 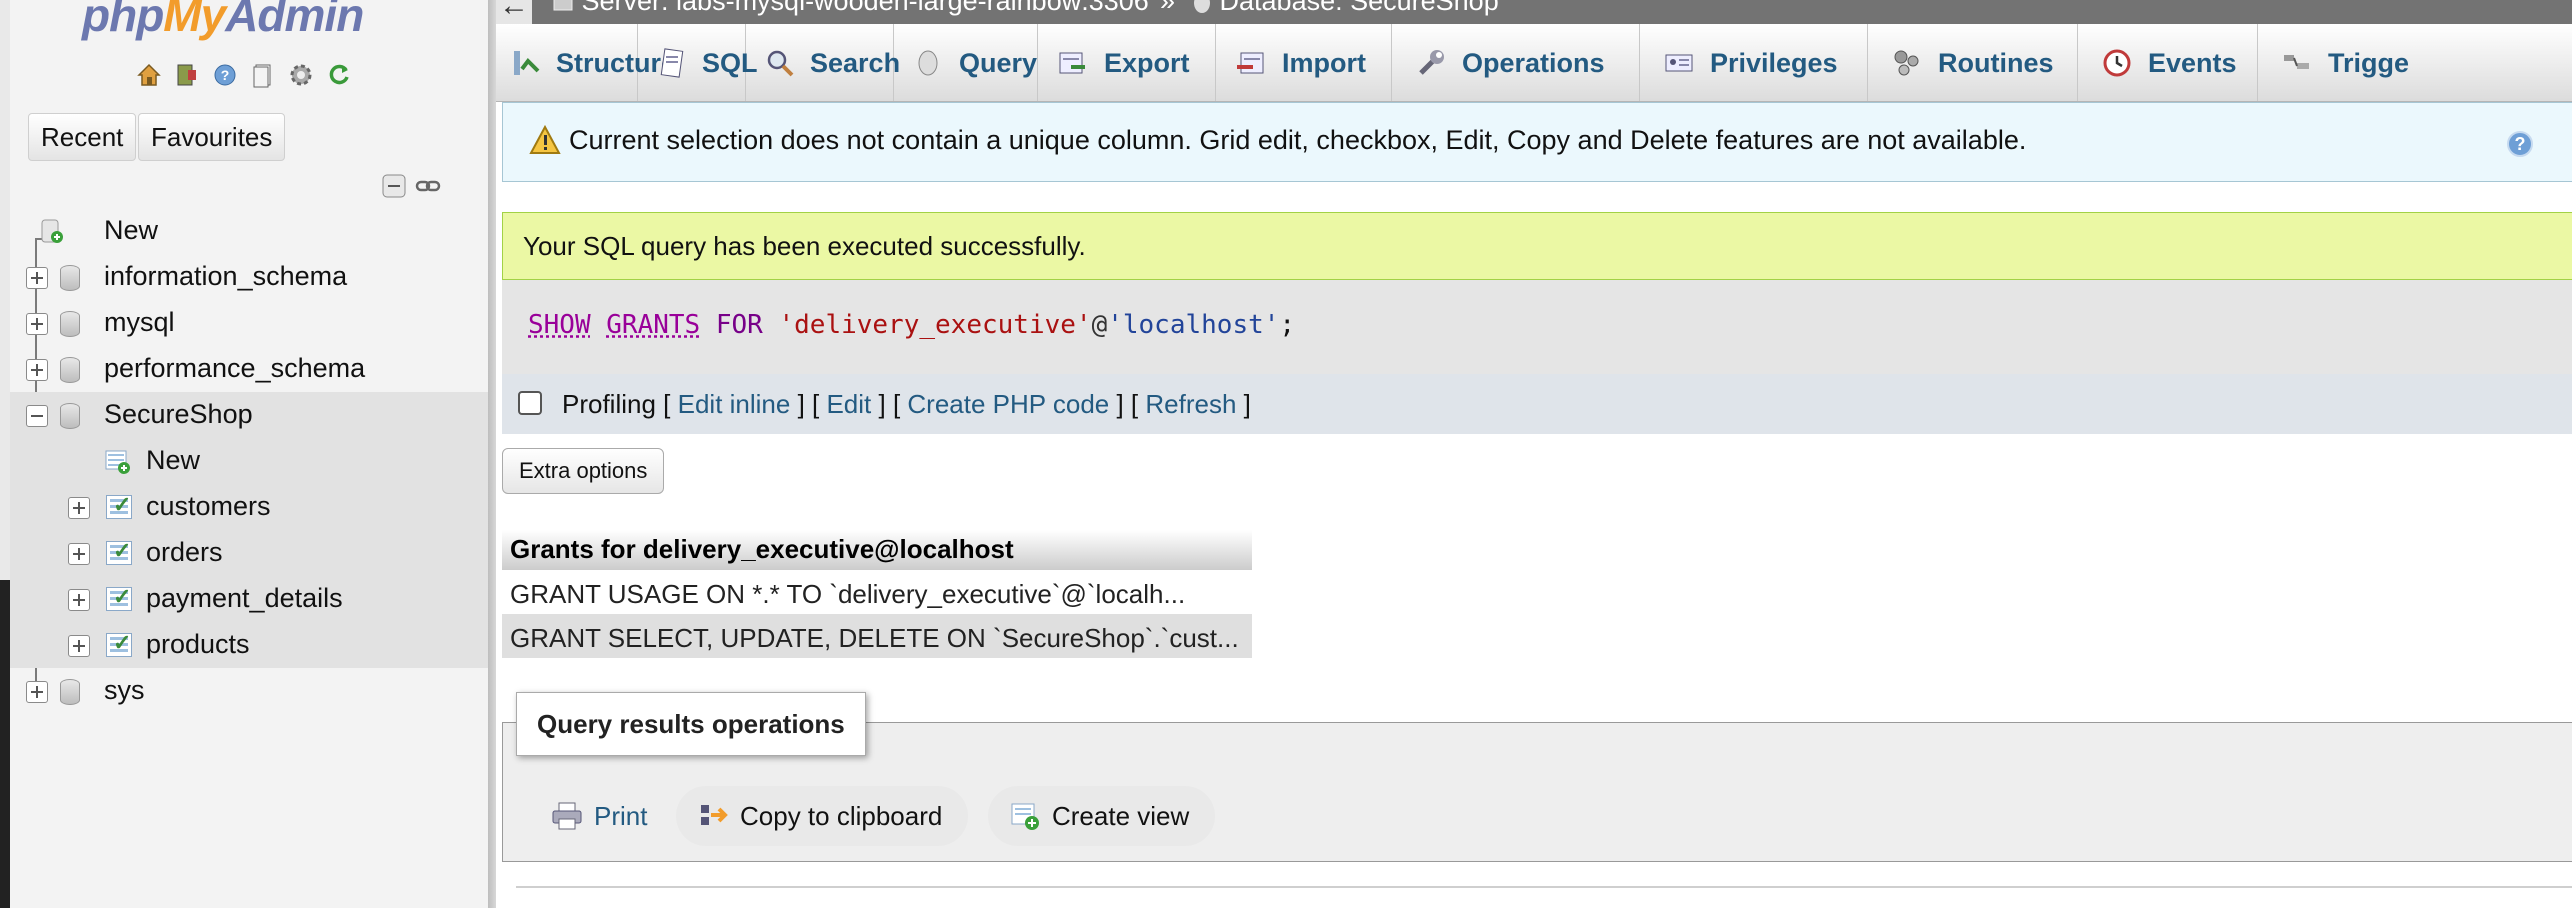 I want to click on tab-structure: Structure, so click(x=593, y=62).